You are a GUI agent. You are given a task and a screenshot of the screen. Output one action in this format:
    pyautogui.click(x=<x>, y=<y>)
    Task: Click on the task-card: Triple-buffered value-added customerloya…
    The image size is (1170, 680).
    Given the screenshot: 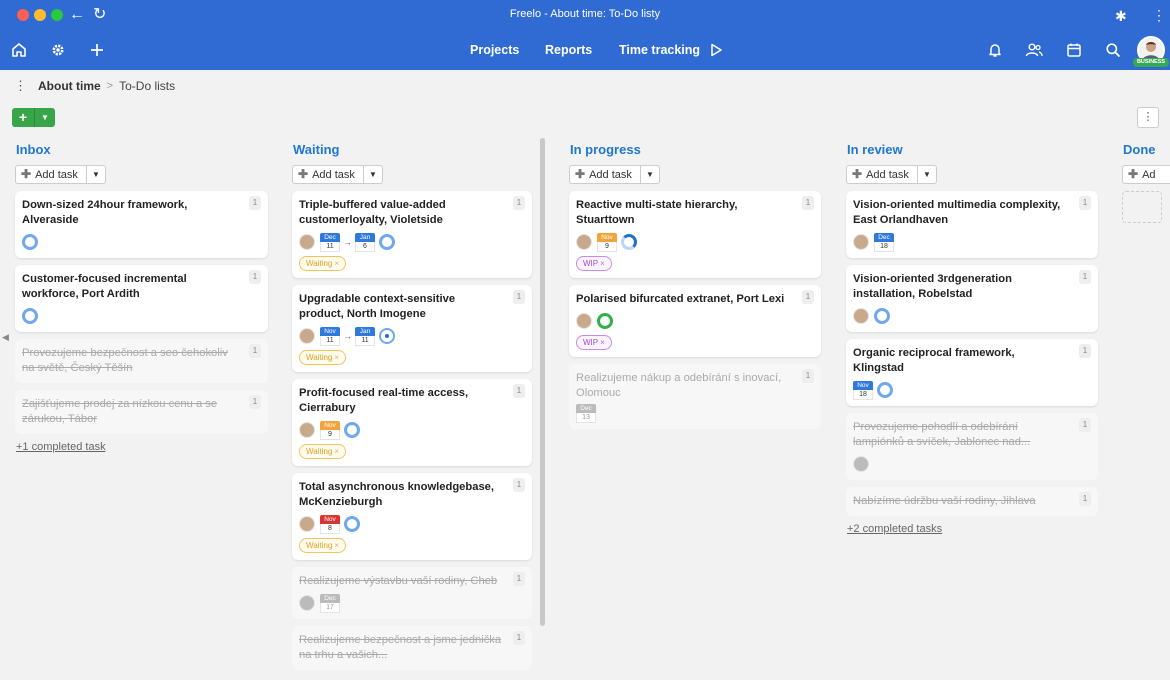 What is the action you would take?
    pyautogui.click(x=412, y=234)
    